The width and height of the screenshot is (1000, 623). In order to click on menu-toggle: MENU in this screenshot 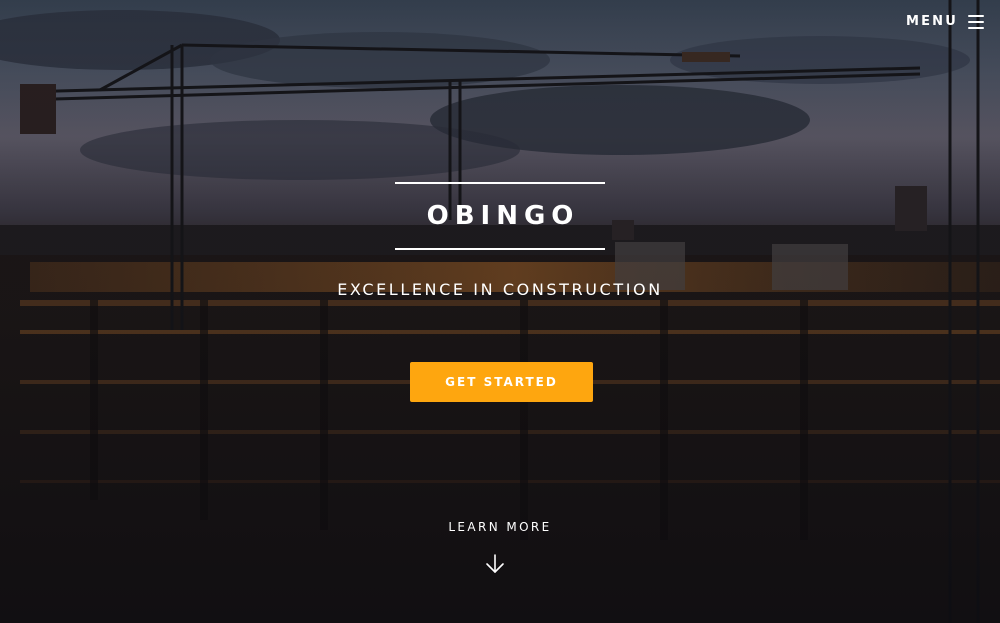, I will do `click(945, 21)`.